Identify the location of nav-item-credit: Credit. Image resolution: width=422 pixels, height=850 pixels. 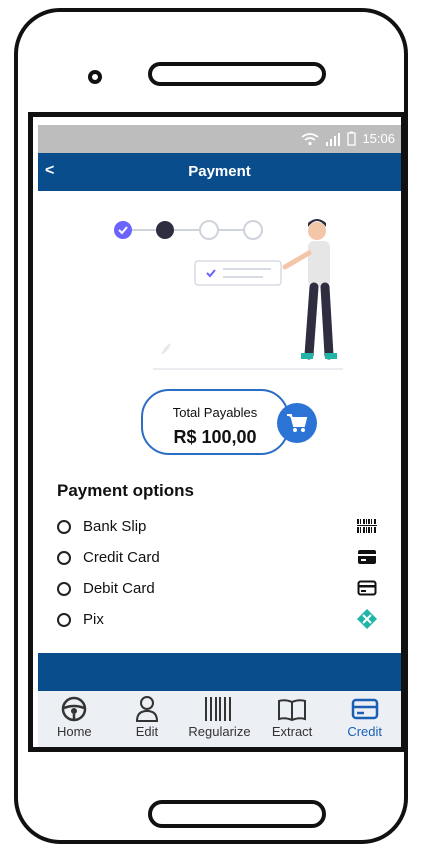
(364, 719).